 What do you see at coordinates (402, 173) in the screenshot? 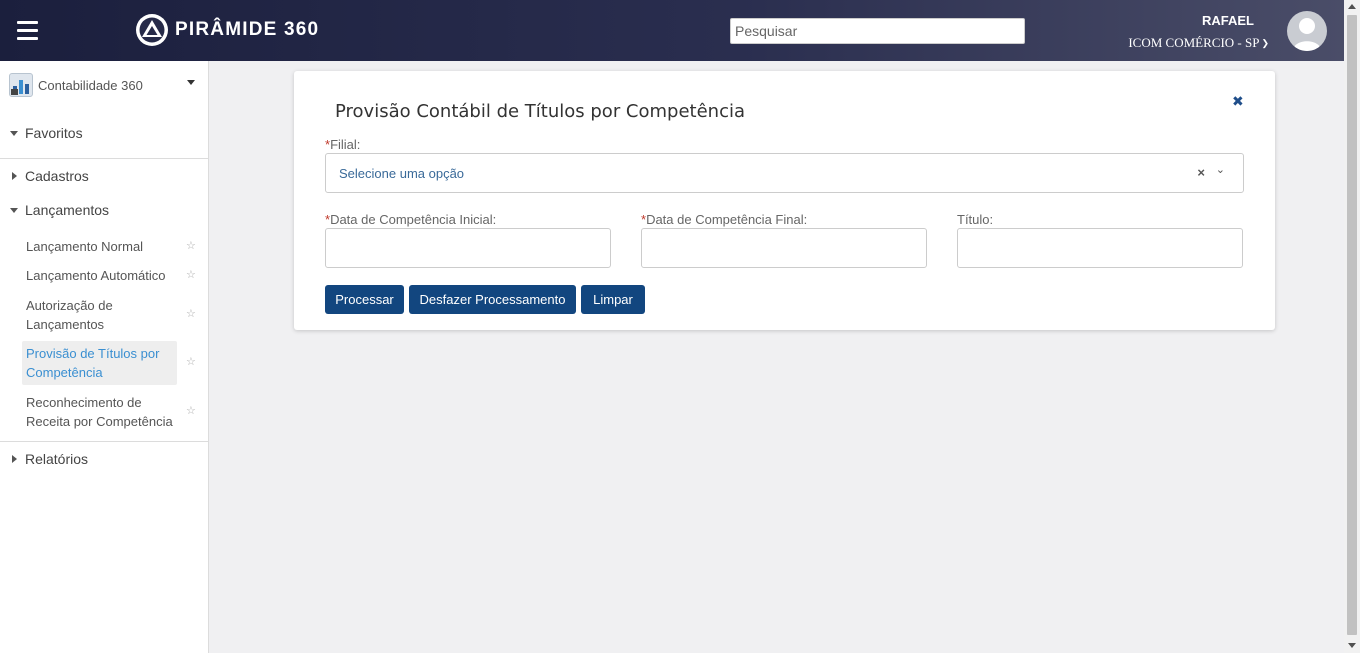
I see `filial-select-value: Selecione uma opção` at bounding box center [402, 173].